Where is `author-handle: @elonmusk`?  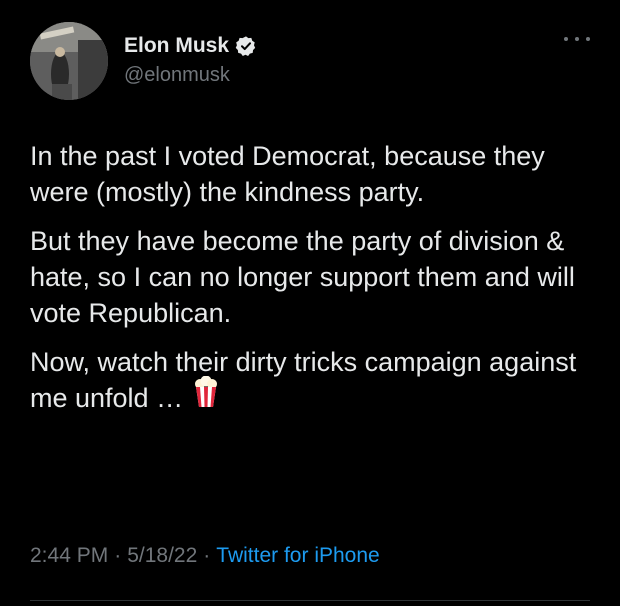
author-handle: @elonmusk is located at coordinates (177, 75).